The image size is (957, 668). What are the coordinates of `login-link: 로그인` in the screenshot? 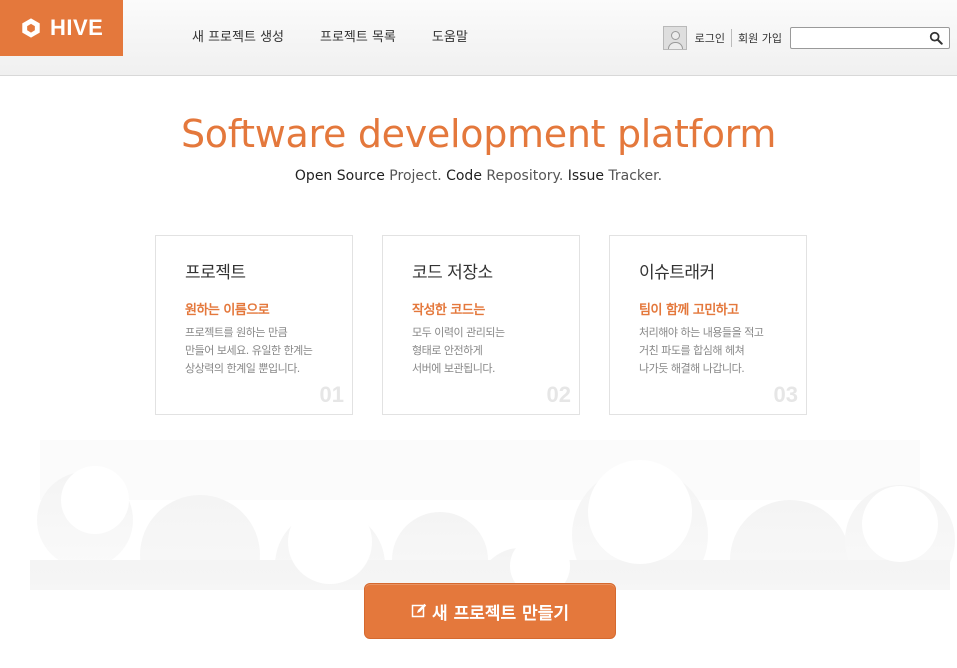 It's located at (710, 38).